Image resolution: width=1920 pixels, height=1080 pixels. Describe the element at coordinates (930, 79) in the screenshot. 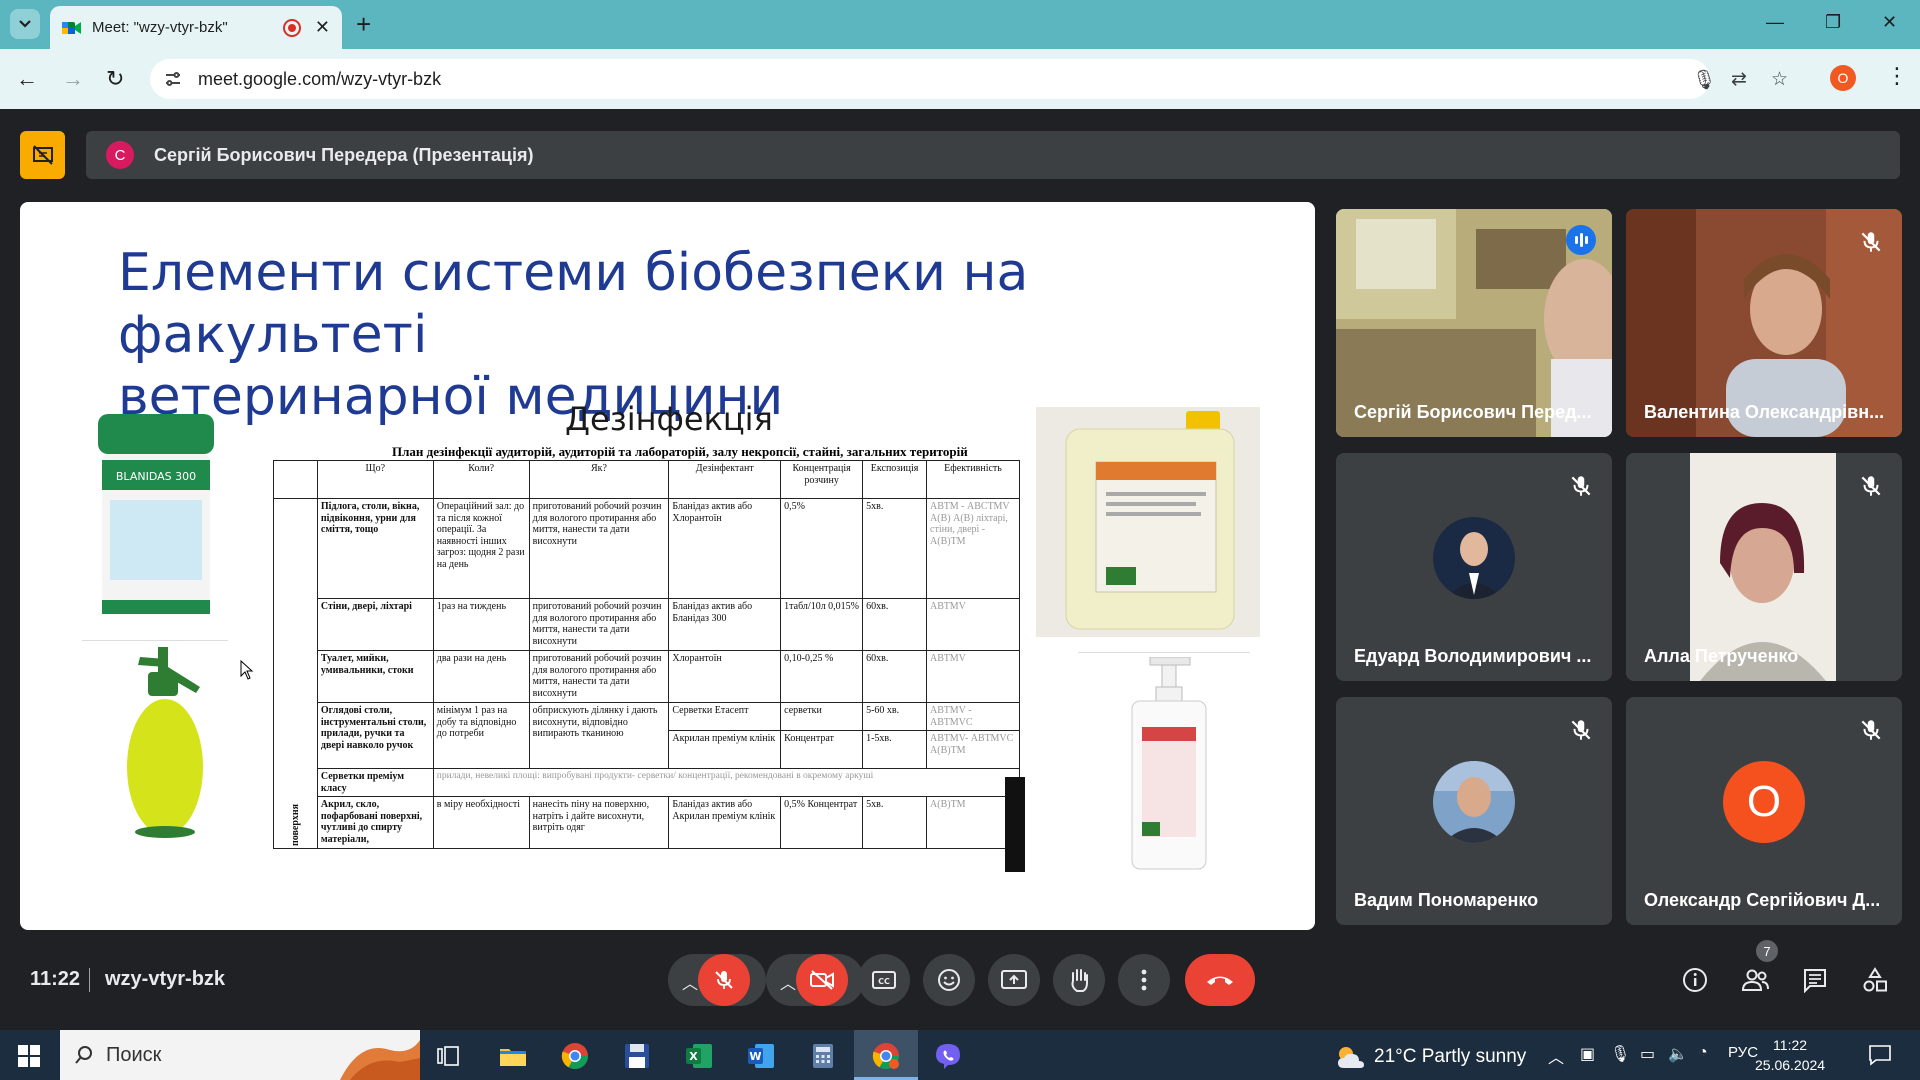

I see `address-bar: meet.google.com/wzy-vtyr-bzk` at that location.